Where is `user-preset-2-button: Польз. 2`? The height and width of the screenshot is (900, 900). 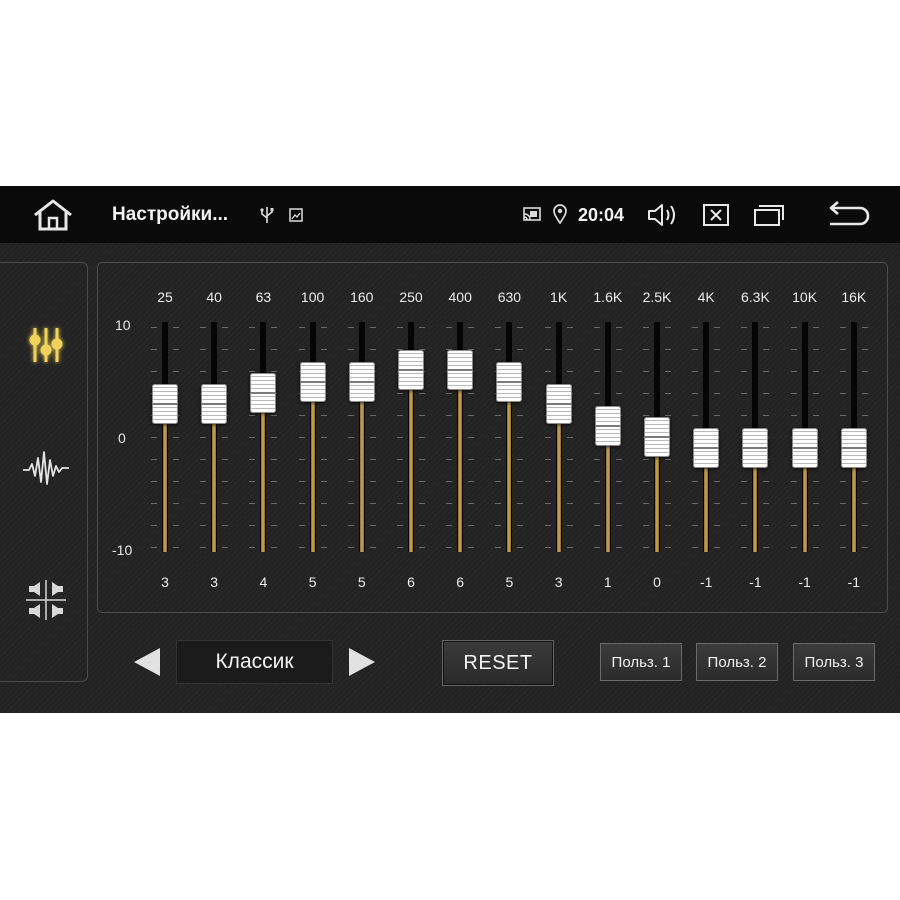
user-preset-2-button: Польз. 2 is located at coordinates (737, 662).